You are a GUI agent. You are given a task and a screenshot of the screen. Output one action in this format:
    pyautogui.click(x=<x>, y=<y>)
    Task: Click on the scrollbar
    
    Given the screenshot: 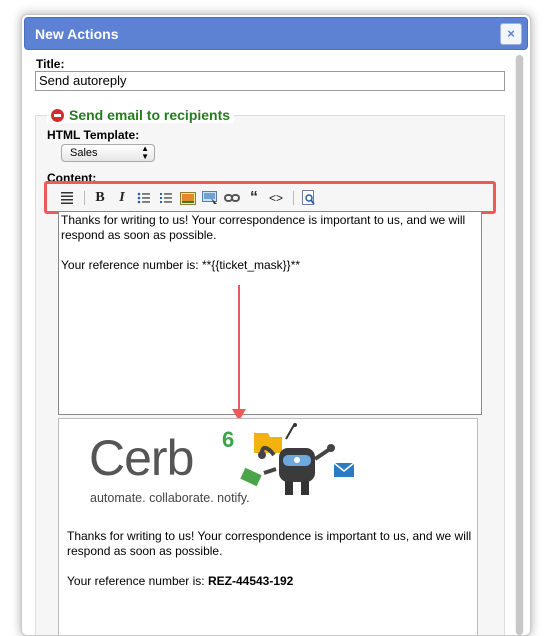 What is the action you would take?
    pyautogui.click(x=519, y=345)
    